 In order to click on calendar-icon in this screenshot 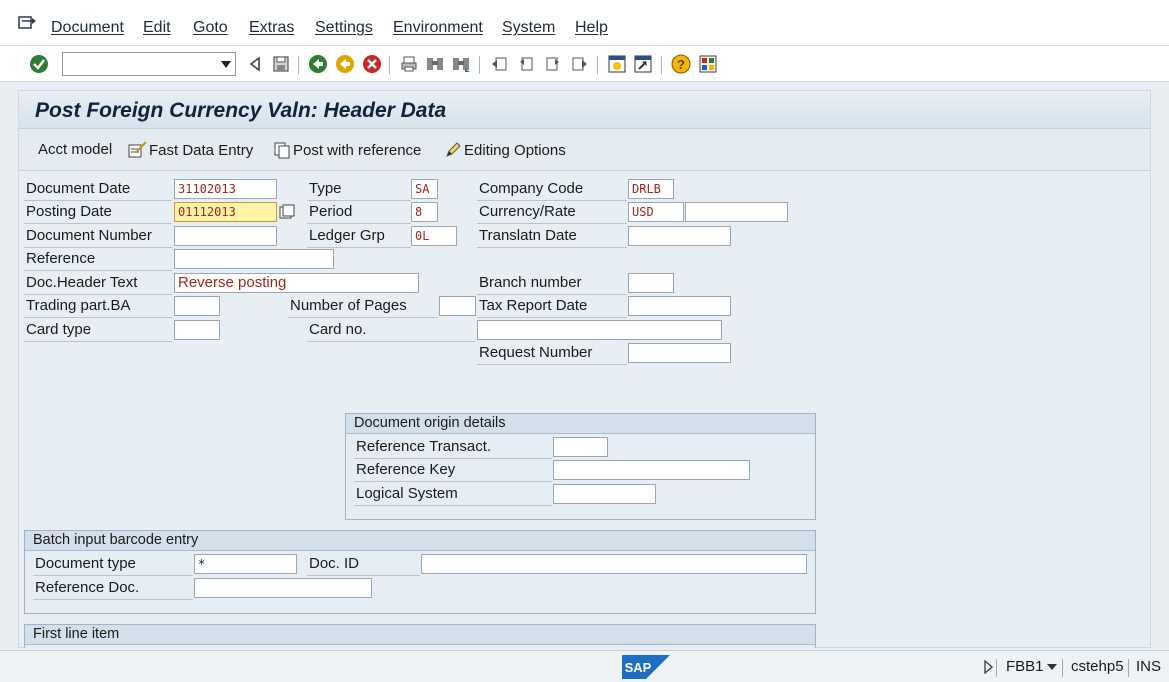, I will do `click(287, 212)`.